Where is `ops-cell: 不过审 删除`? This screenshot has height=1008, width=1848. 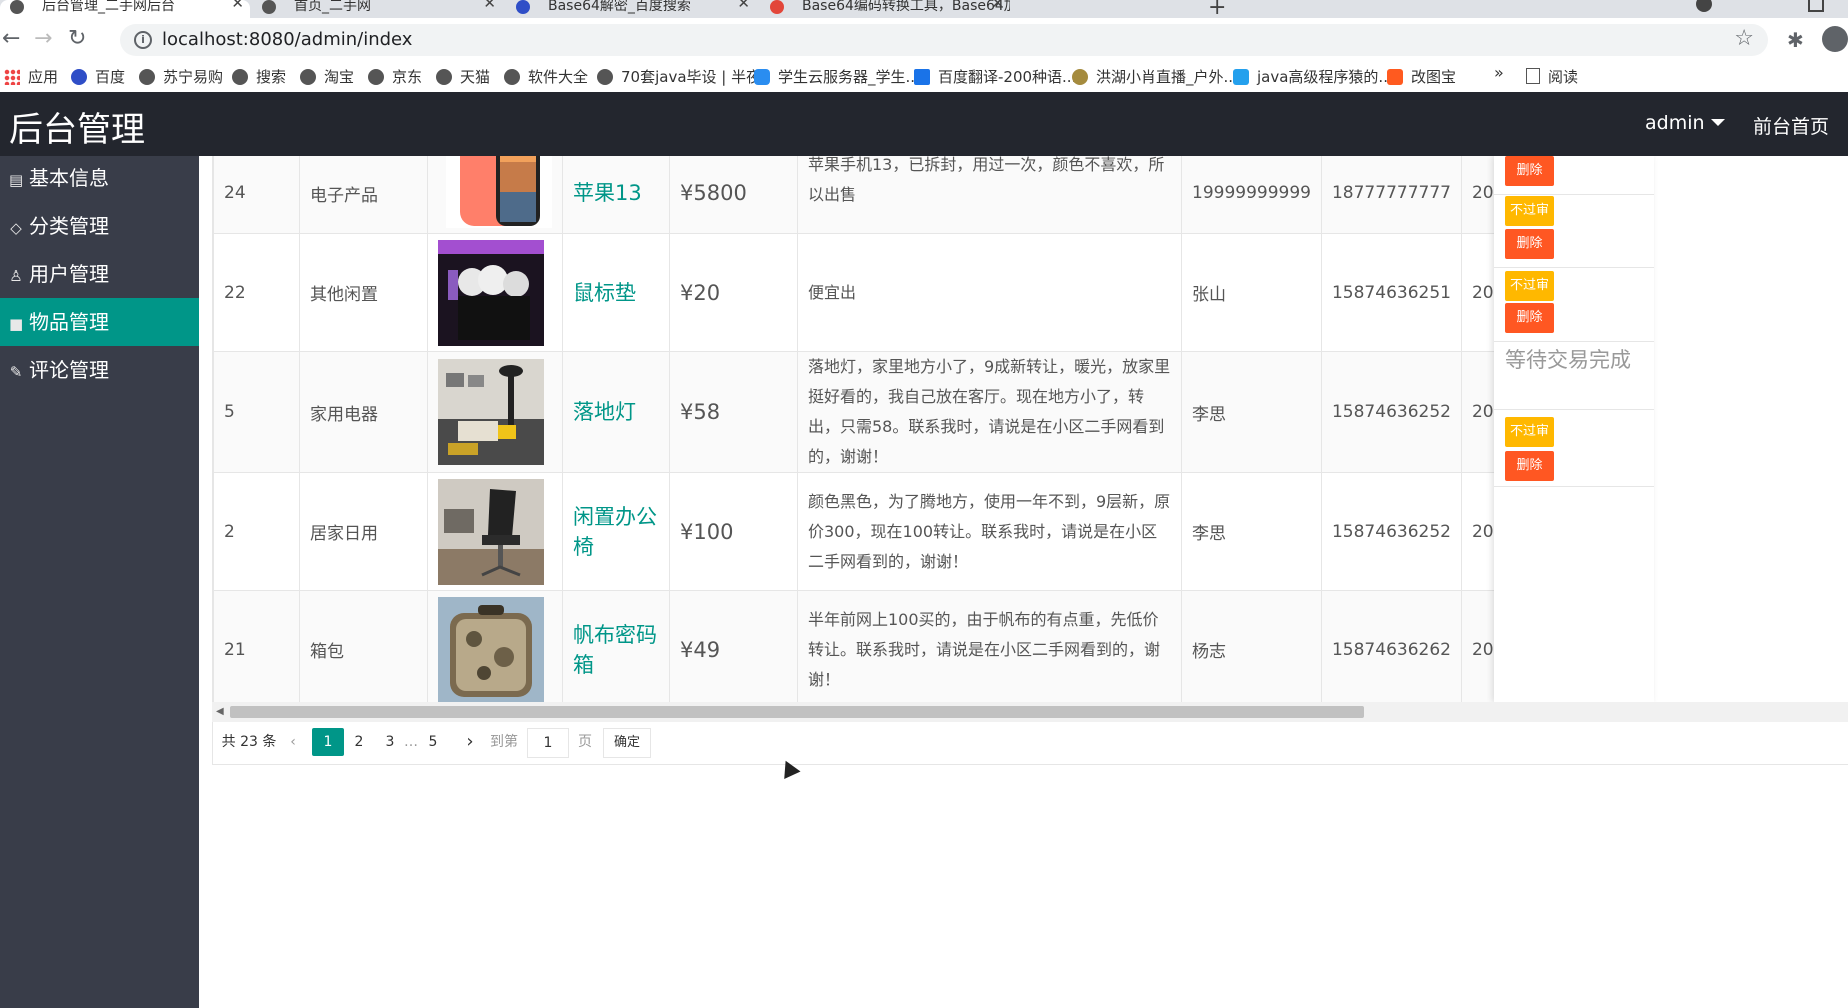 ops-cell: 不过审 删除 is located at coordinates (1574, 231).